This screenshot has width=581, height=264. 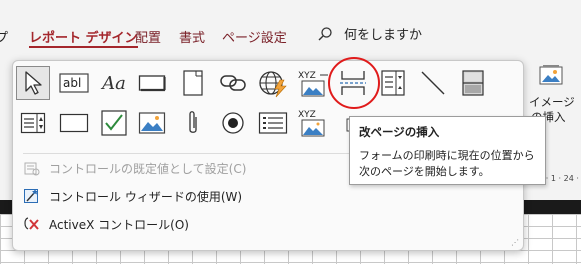 I want to click on rectangle-control, so click(x=74, y=123).